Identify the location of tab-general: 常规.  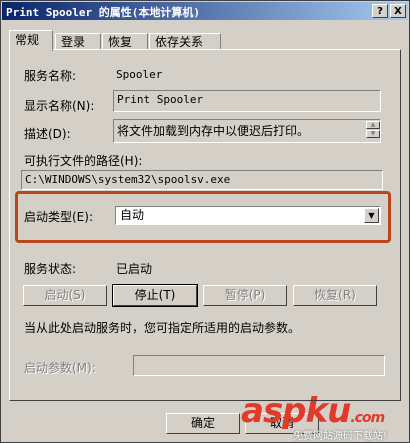
(31, 40).